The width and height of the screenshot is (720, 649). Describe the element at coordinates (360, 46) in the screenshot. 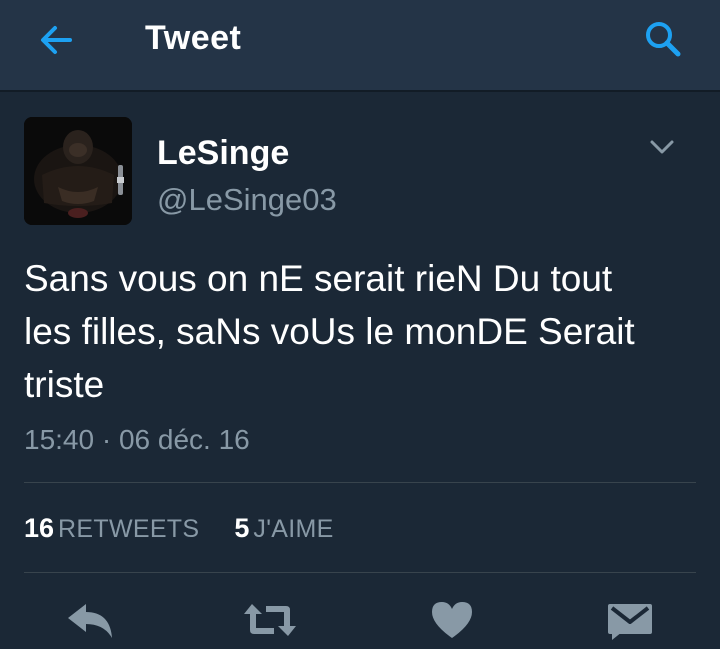

I see `top-app-bar: Tweet` at that location.